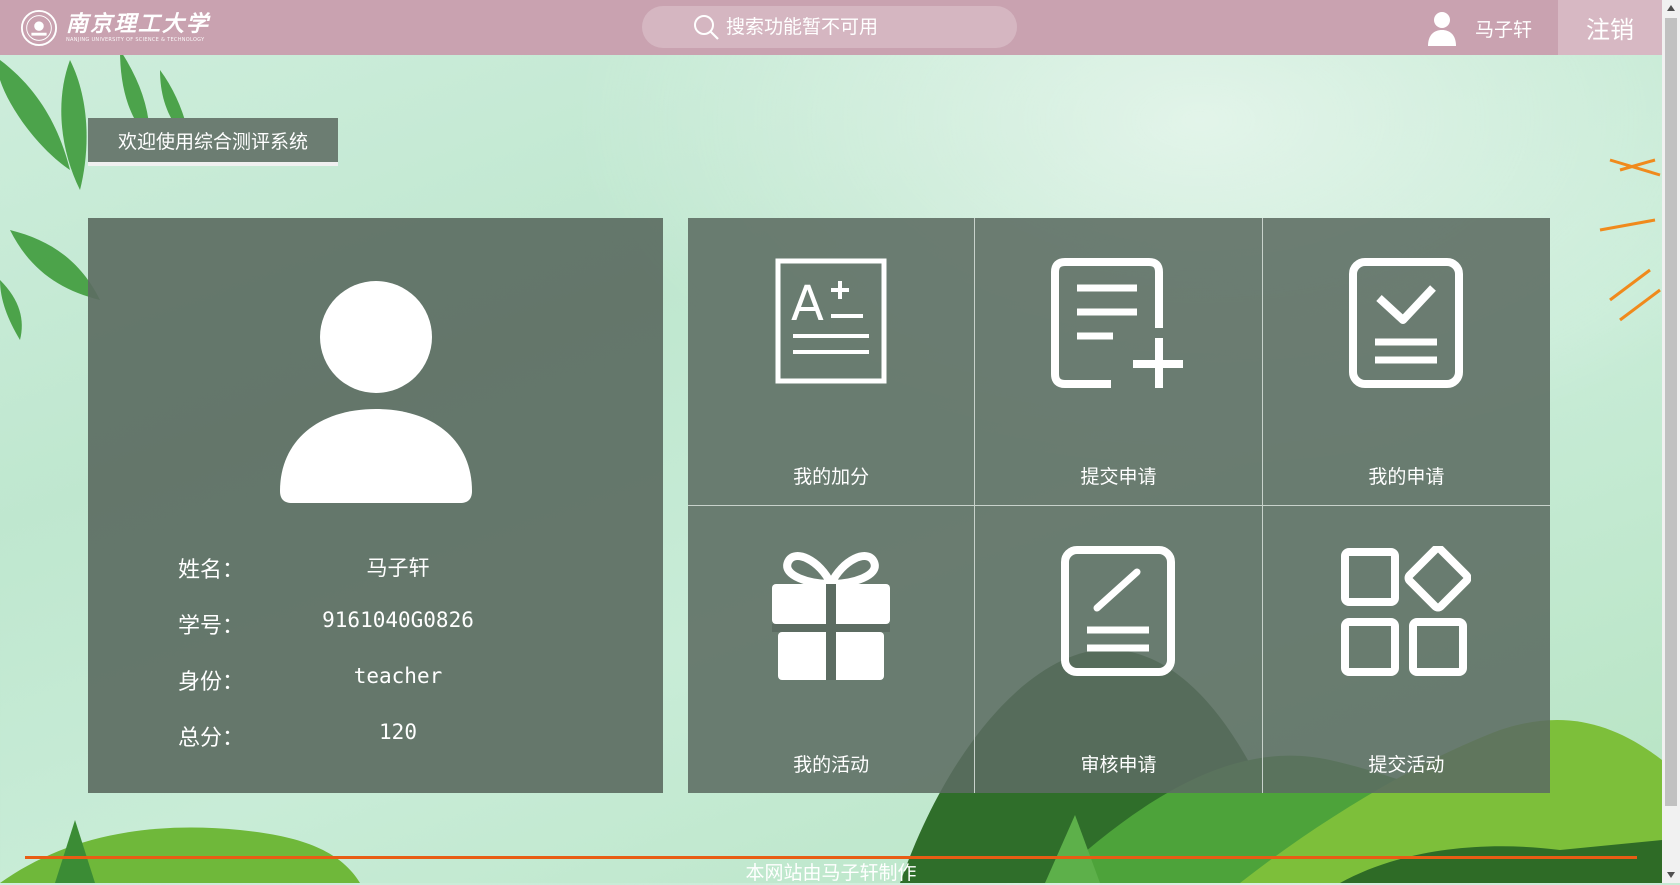 The height and width of the screenshot is (885, 1680). I want to click on grade-a-plus-icon: A, so click(831, 321).